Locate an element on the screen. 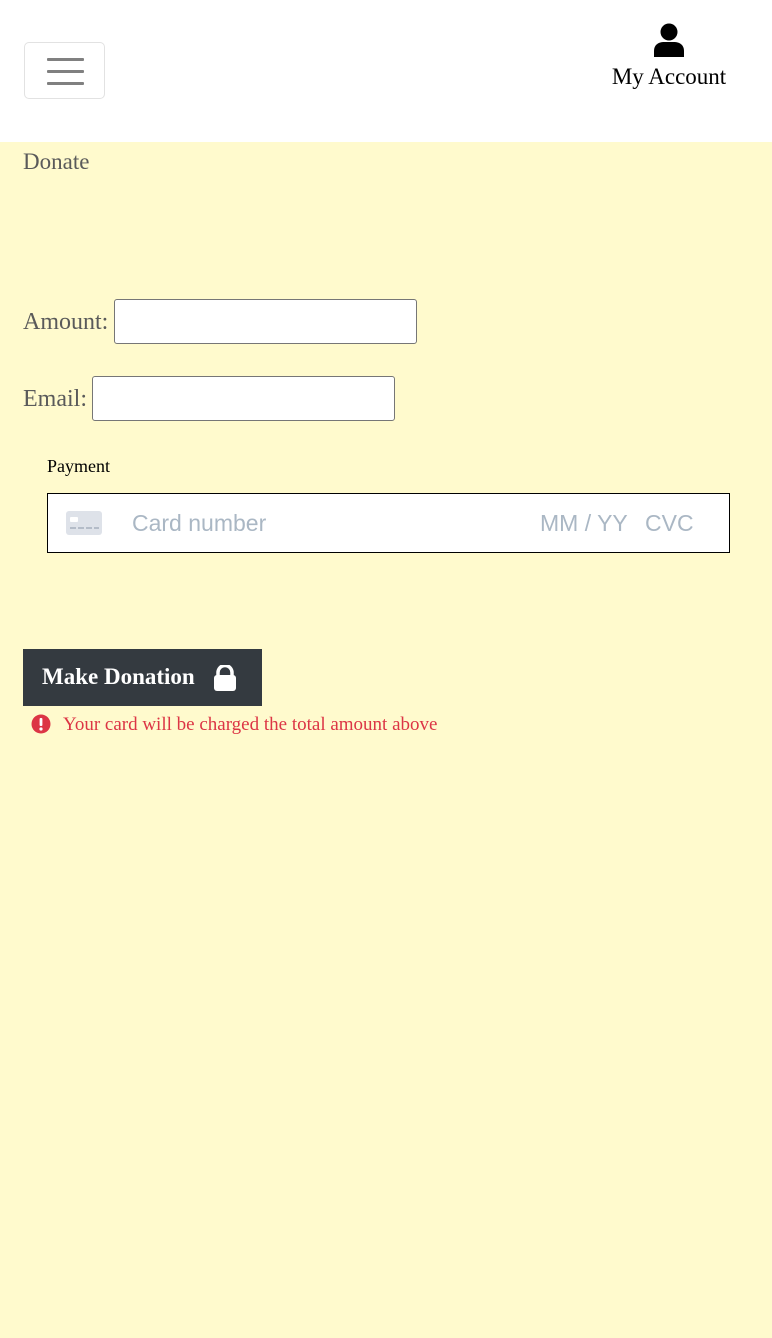 The image size is (772, 1338). email-input is located at coordinates (243, 398).